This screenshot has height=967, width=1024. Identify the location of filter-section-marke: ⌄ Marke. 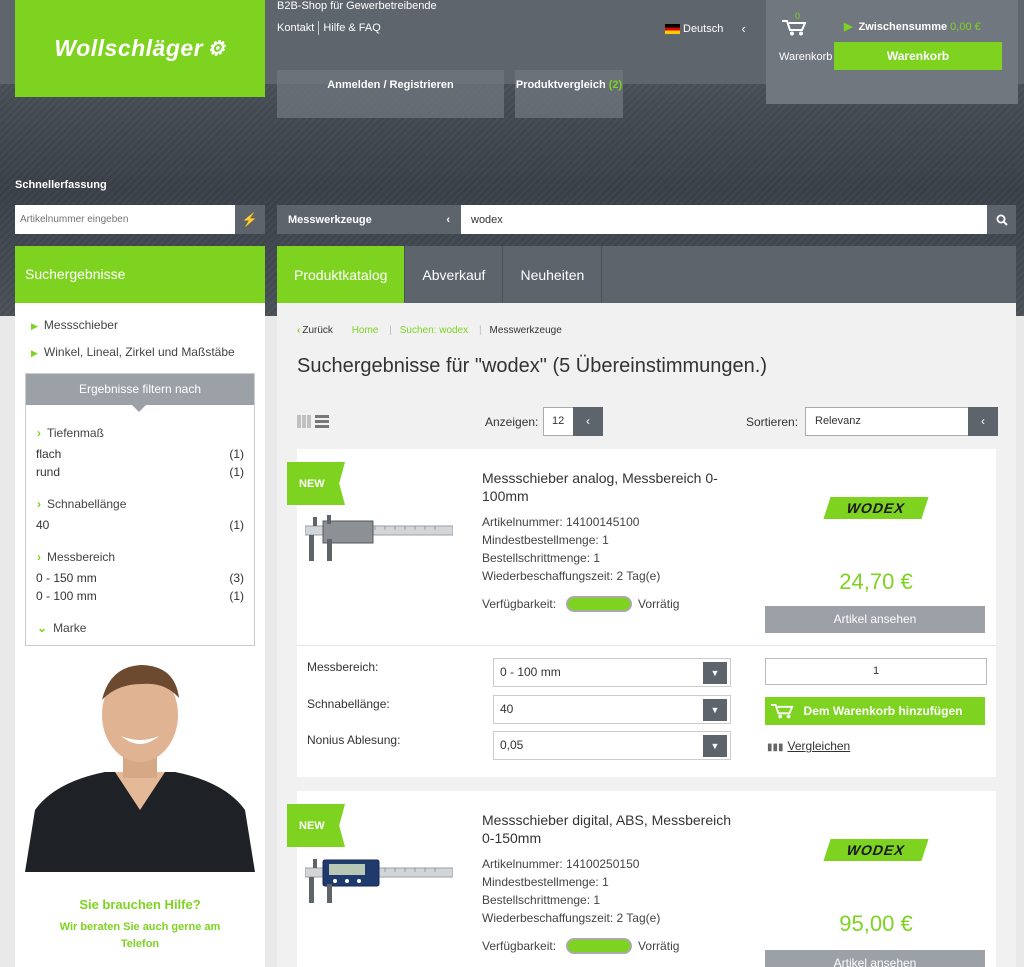
(61, 628).